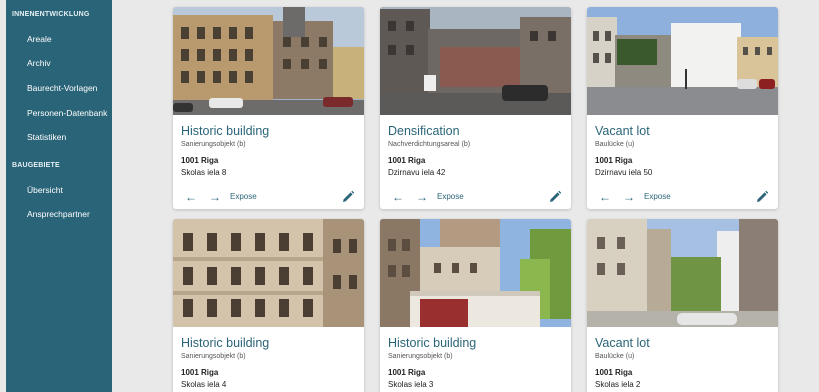 The image size is (819, 392). Describe the element at coordinates (51, 14) in the screenshot. I see `sidebar-section-innenentwicklung: INNENENTWICKLUNG` at that location.